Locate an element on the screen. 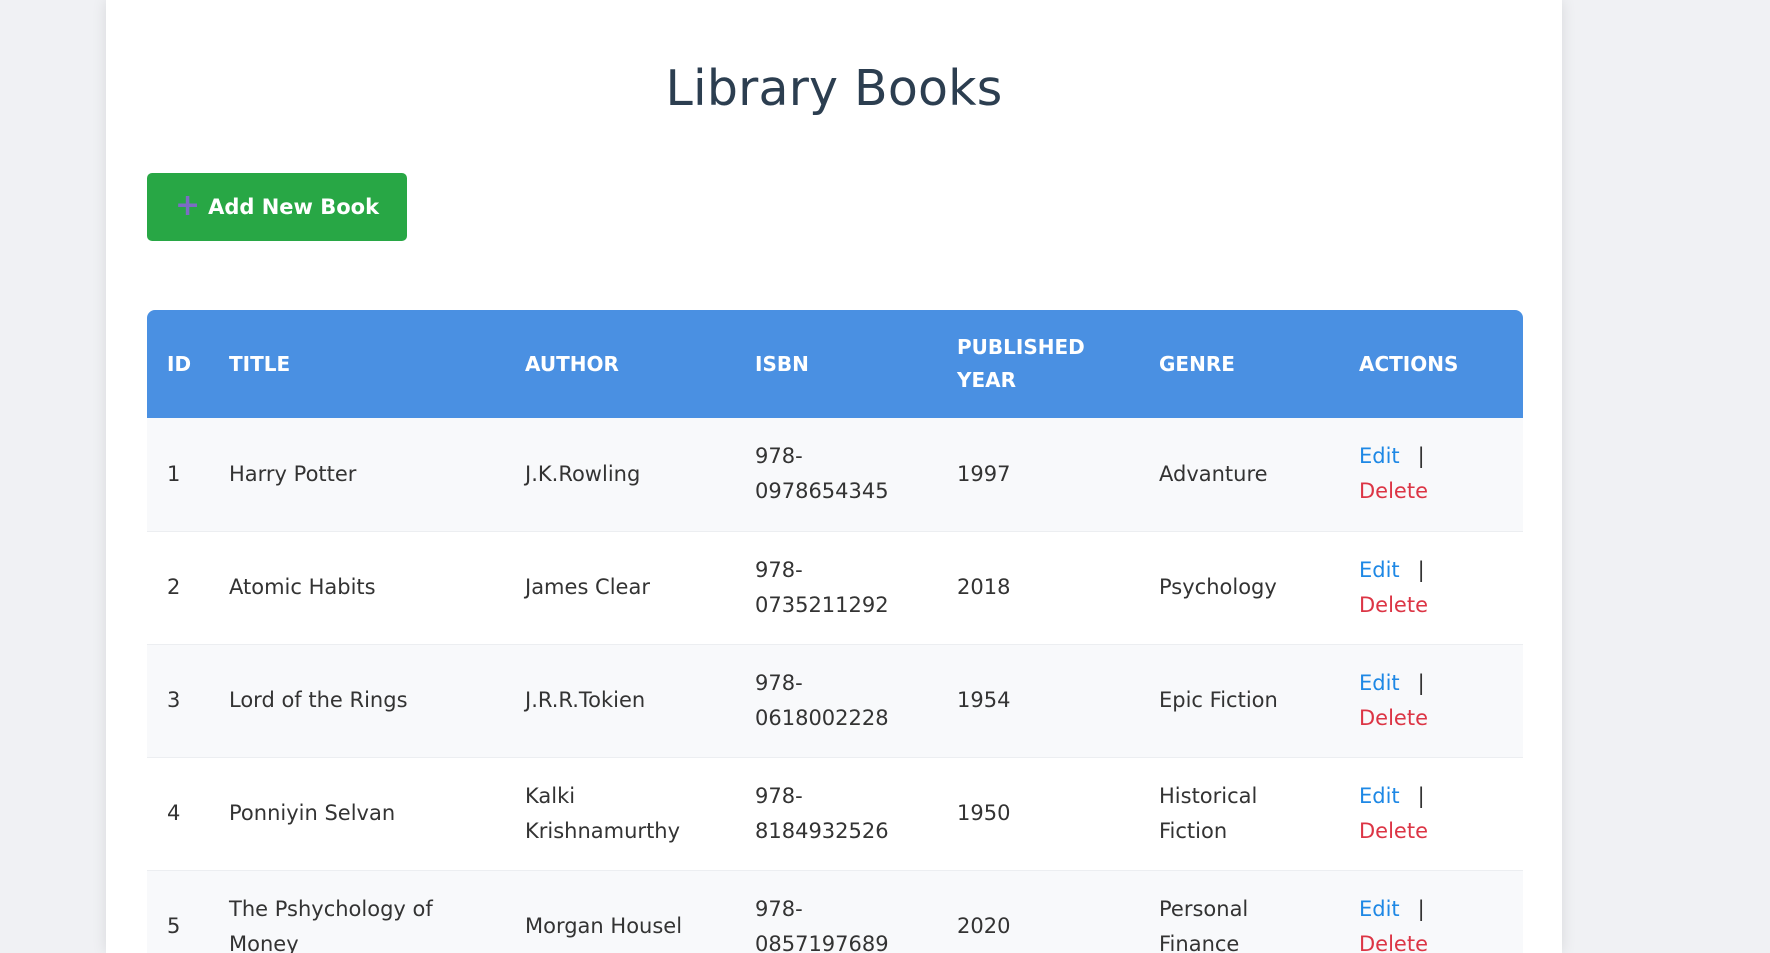  header-author: AUTHOR is located at coordinates (572, 363).